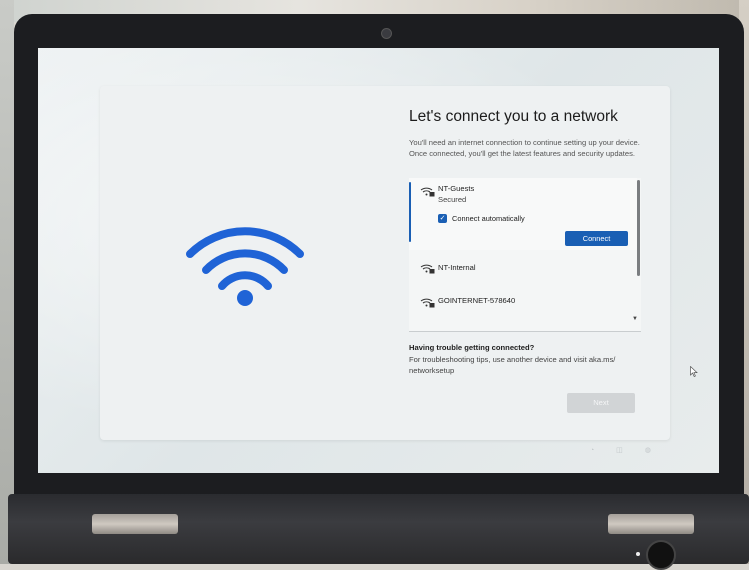 The image size is (749, 570). What do you see at coordinates (635, 319) in the screenshot?
I see `chevron-down-icon: ▼` at bounding box center [635, 319].